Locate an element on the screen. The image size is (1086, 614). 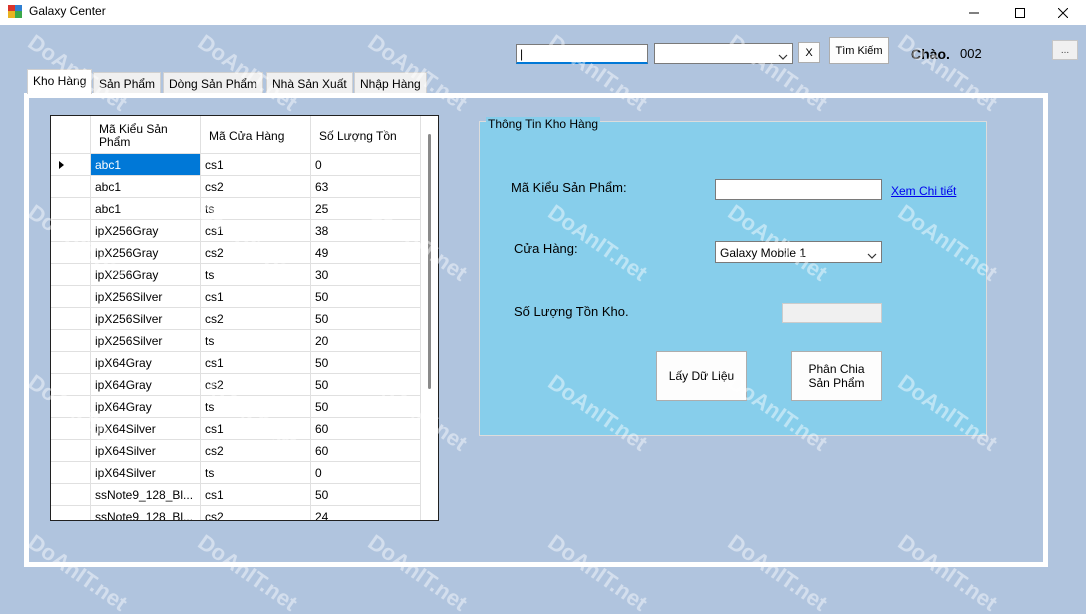
tab-nhap-hang: Nhập Hàng is located at coordinates (390, 83).